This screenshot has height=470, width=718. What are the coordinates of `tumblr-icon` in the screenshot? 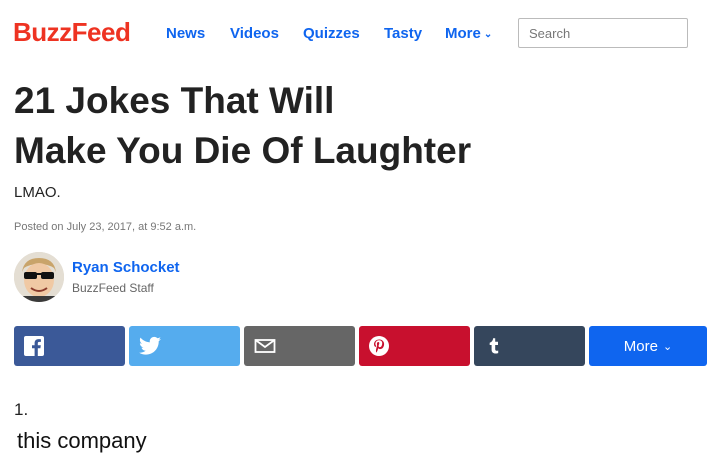 It's located at (494, 346).